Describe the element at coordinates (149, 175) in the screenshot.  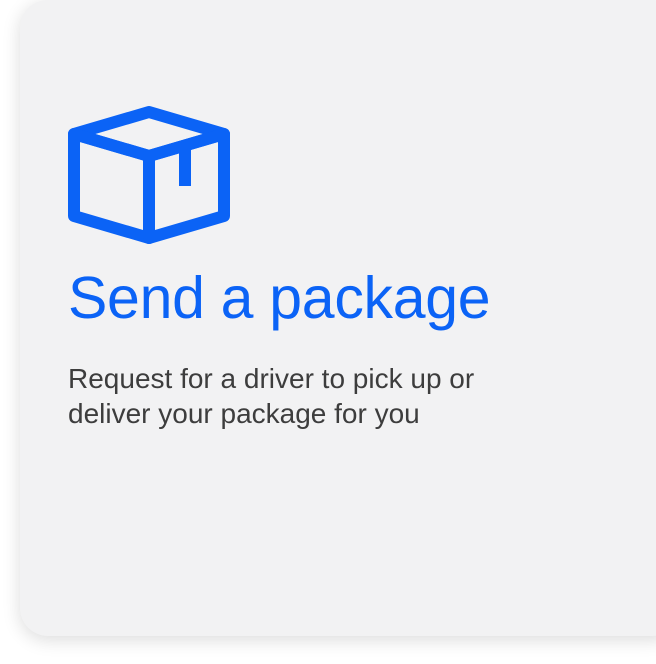
I see `package-box-icon` at that location.